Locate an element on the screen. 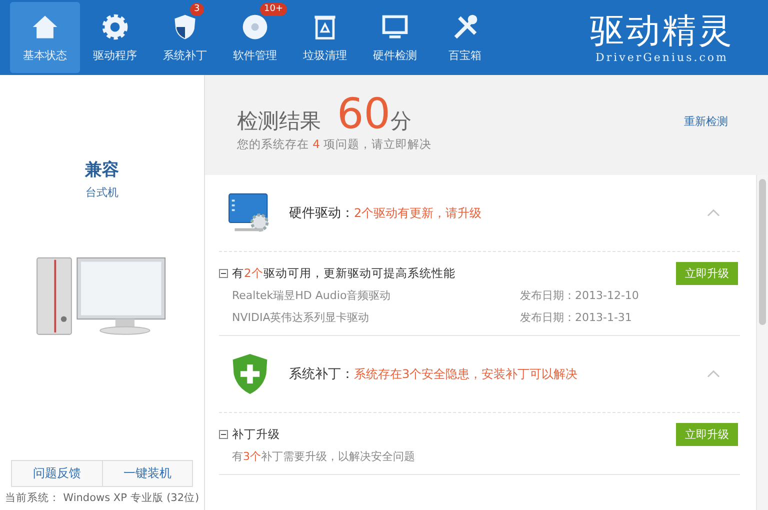 The image size is (768, 510). score-unit: 分 is located at coordinates (401, 121).